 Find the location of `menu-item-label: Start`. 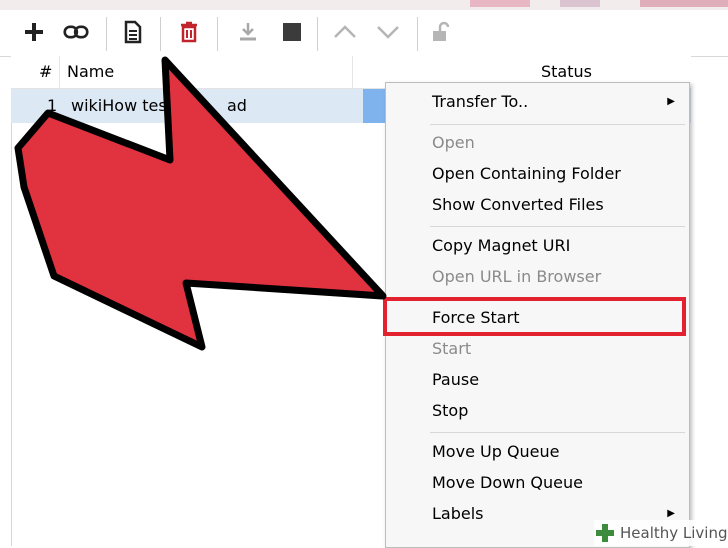

menu-item-label: Start is located at coordinates (452, 348).